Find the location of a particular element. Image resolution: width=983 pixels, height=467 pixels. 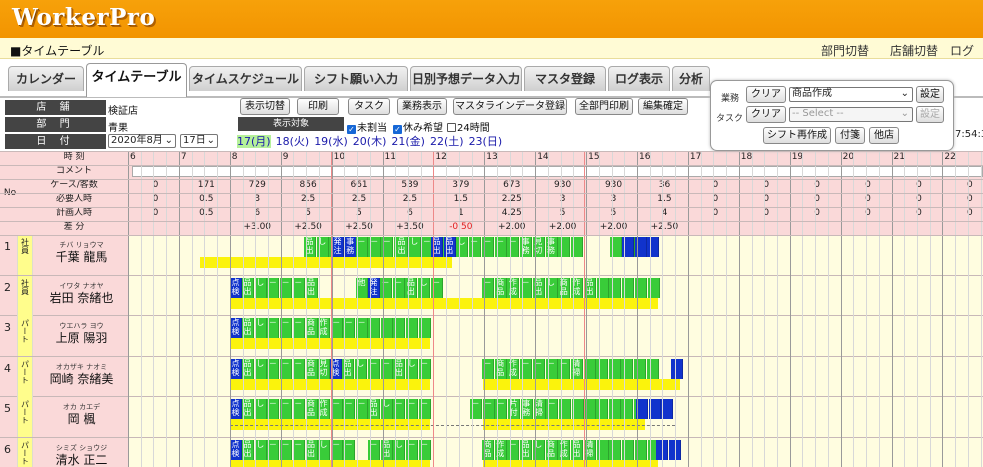

work-block: し－－ is located at coordinates (337, 449).